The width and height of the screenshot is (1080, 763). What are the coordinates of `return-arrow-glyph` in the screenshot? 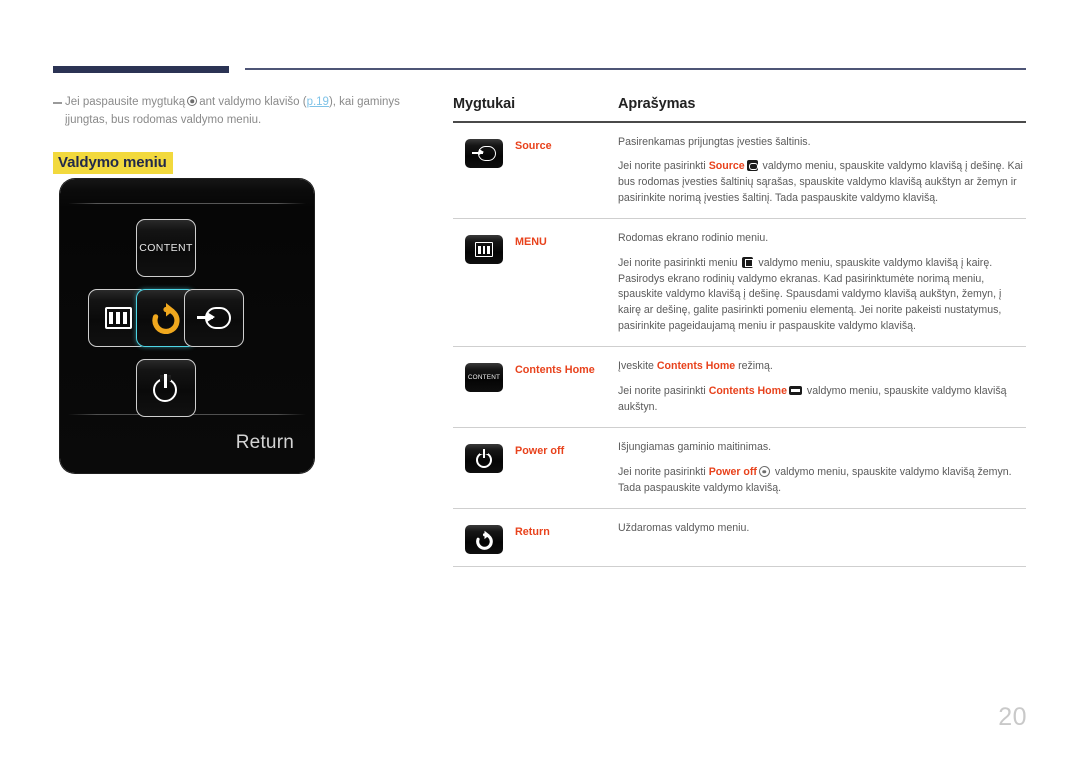 It's located at (484, 540).